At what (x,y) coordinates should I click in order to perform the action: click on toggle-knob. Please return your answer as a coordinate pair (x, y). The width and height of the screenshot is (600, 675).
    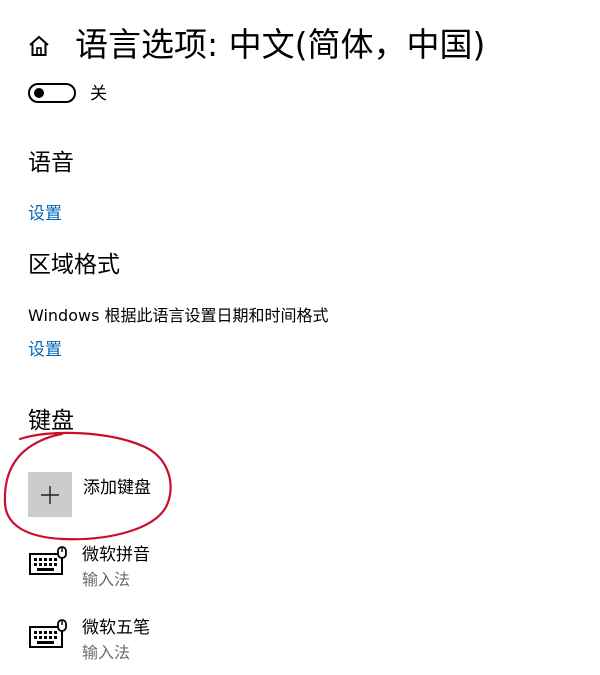
    Looking at the image, I should click on (39, 93).